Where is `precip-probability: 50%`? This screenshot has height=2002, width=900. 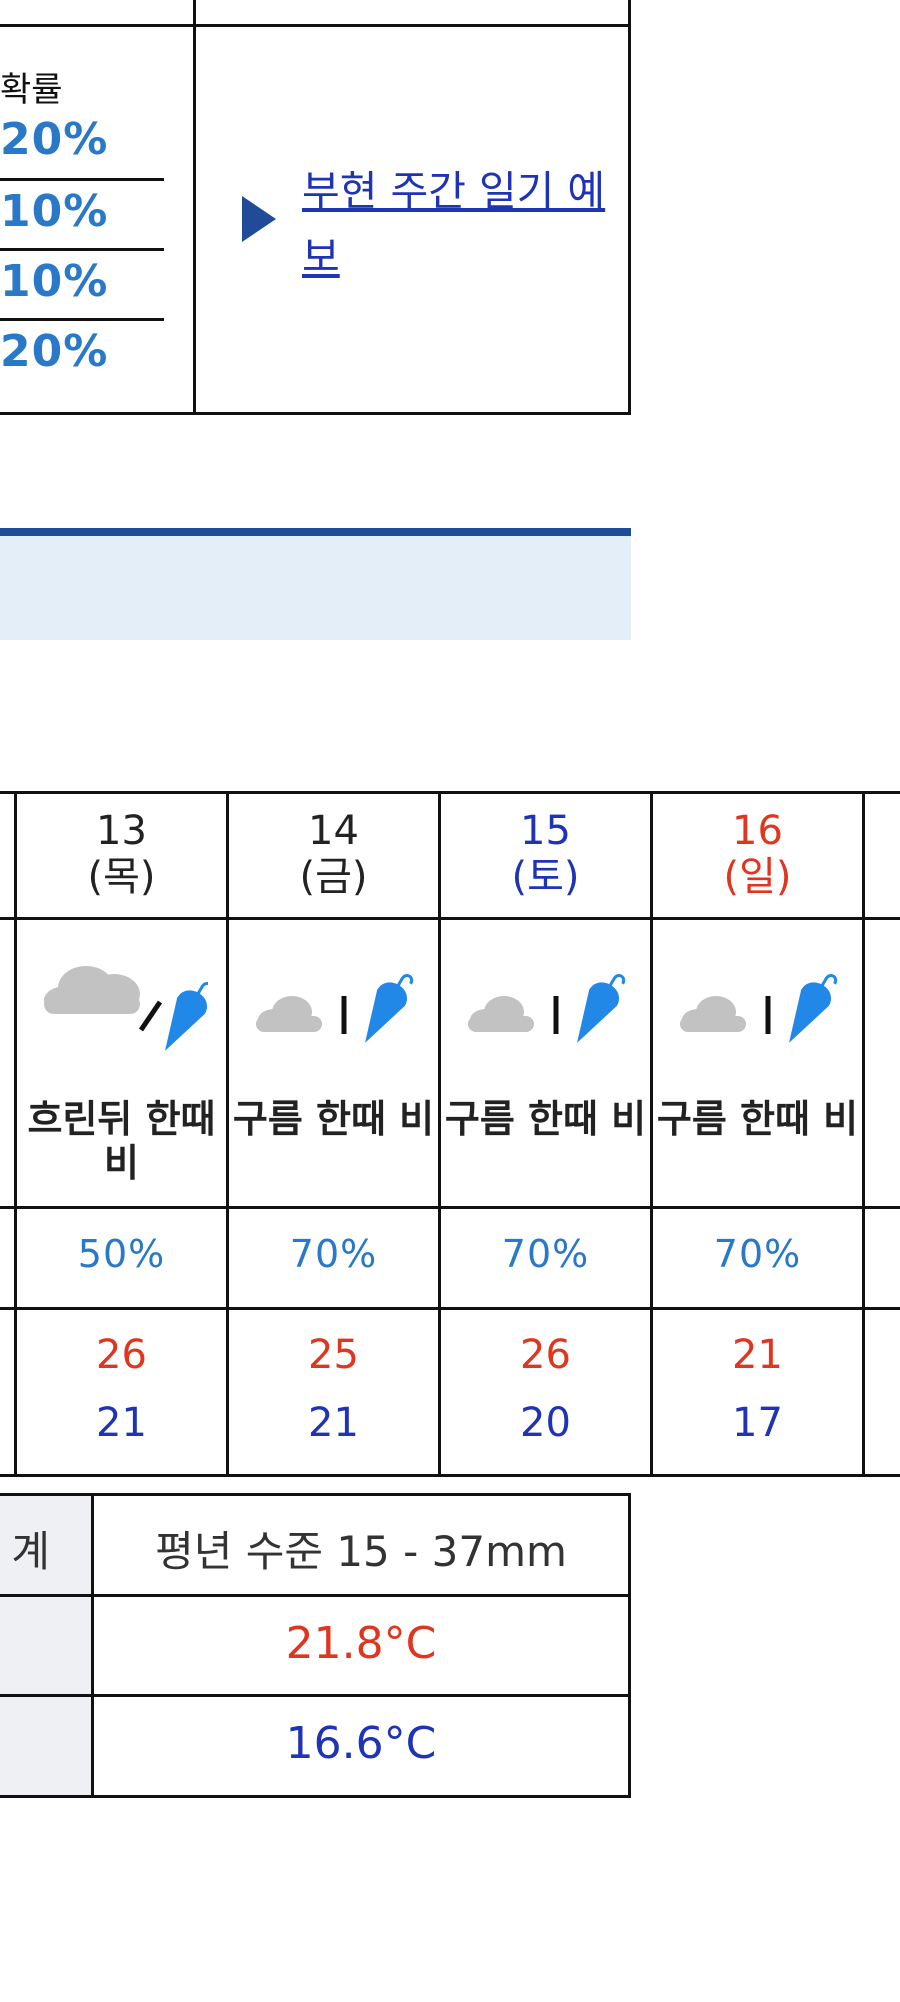
precip-probability: 50% is located at coordinates (121, 1254).